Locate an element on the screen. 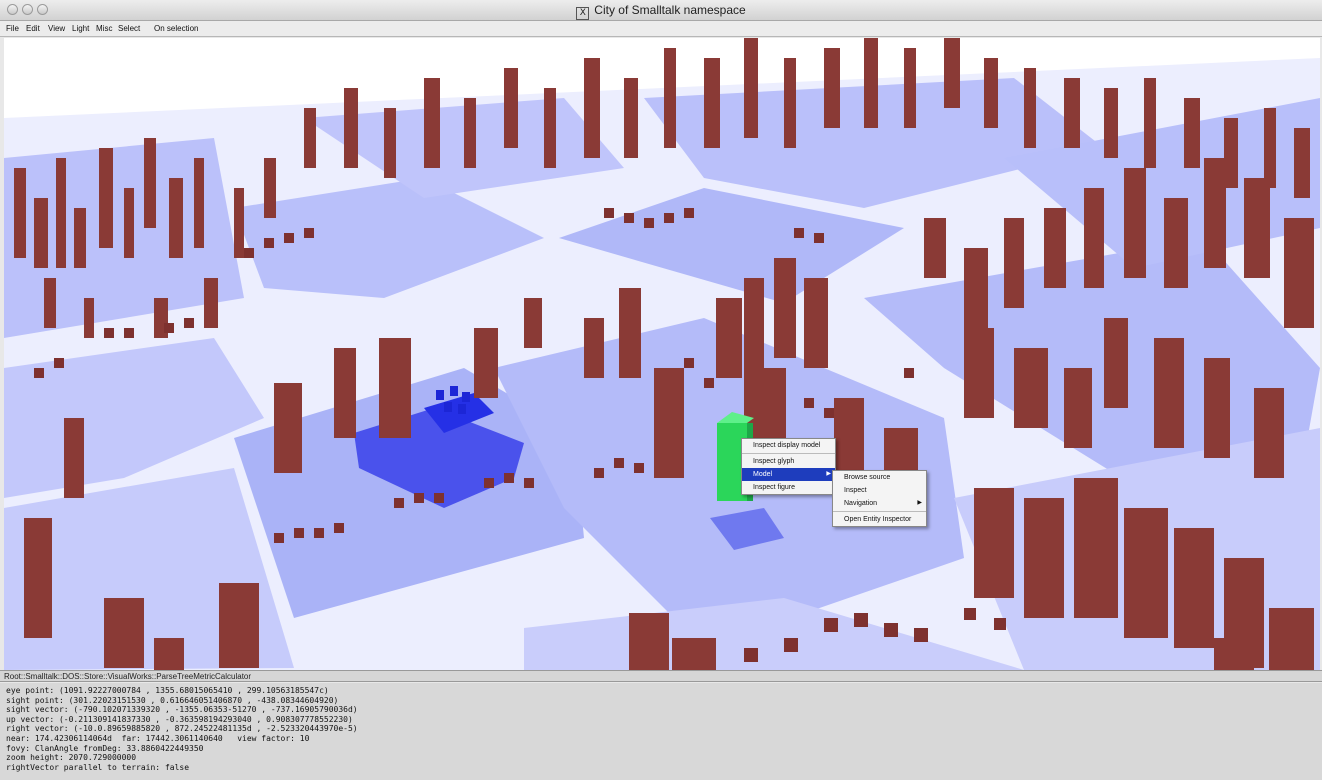  menu-item-model: Model ▶ is located at coordinates (788, 474).